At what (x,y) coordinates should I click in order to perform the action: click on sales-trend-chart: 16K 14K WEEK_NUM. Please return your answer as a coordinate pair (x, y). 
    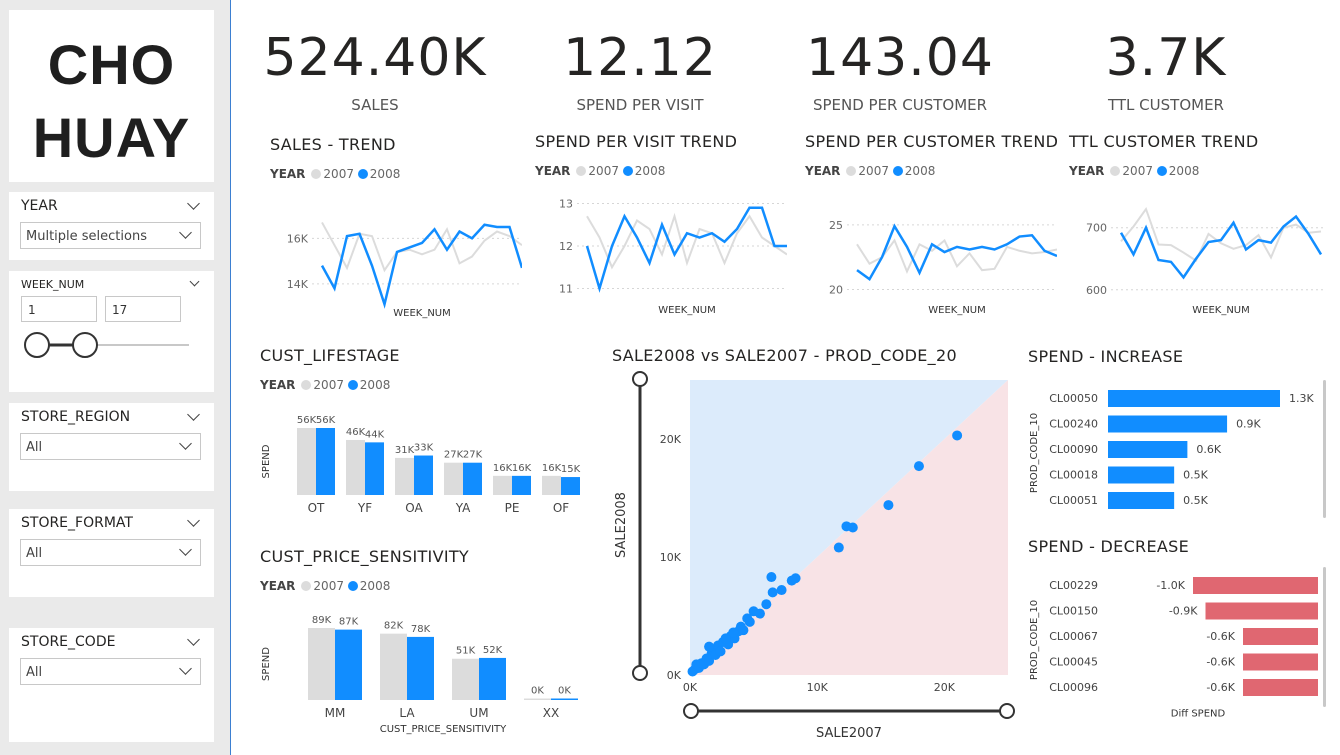
    Looking at the image, I should click on (392, 256).